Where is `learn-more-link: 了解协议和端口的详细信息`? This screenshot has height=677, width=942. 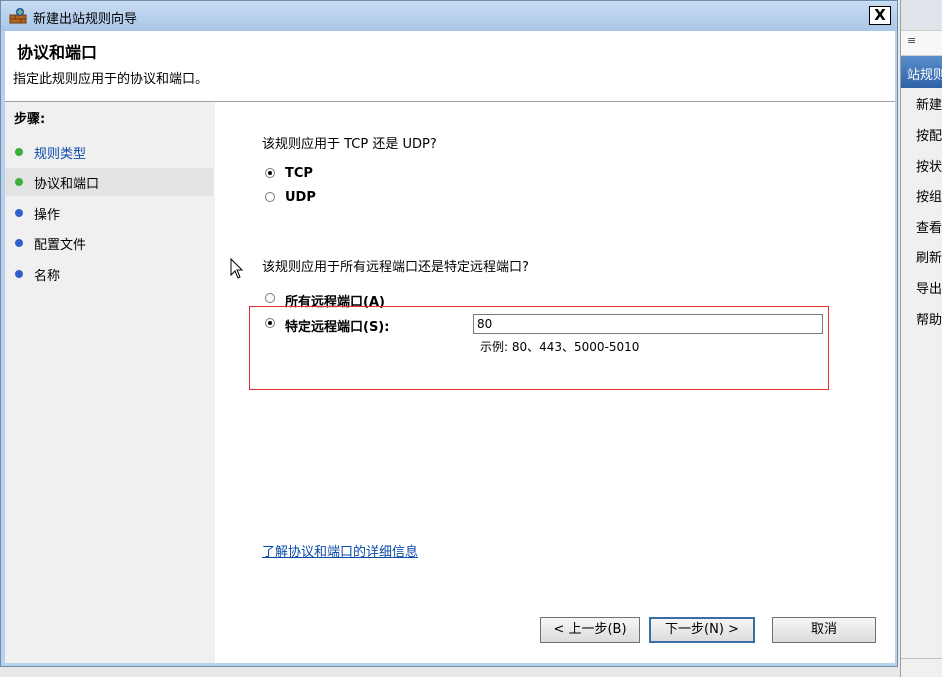 learn-more-link: 了解协议和端口的详细信息 is located at coordinates (340, 550).